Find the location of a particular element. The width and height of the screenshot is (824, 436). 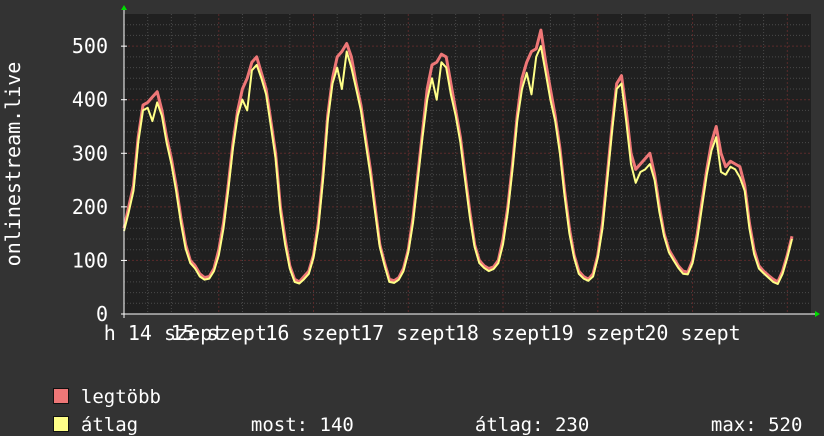

stat-current-label: most: is located at coordinates (279, 425).